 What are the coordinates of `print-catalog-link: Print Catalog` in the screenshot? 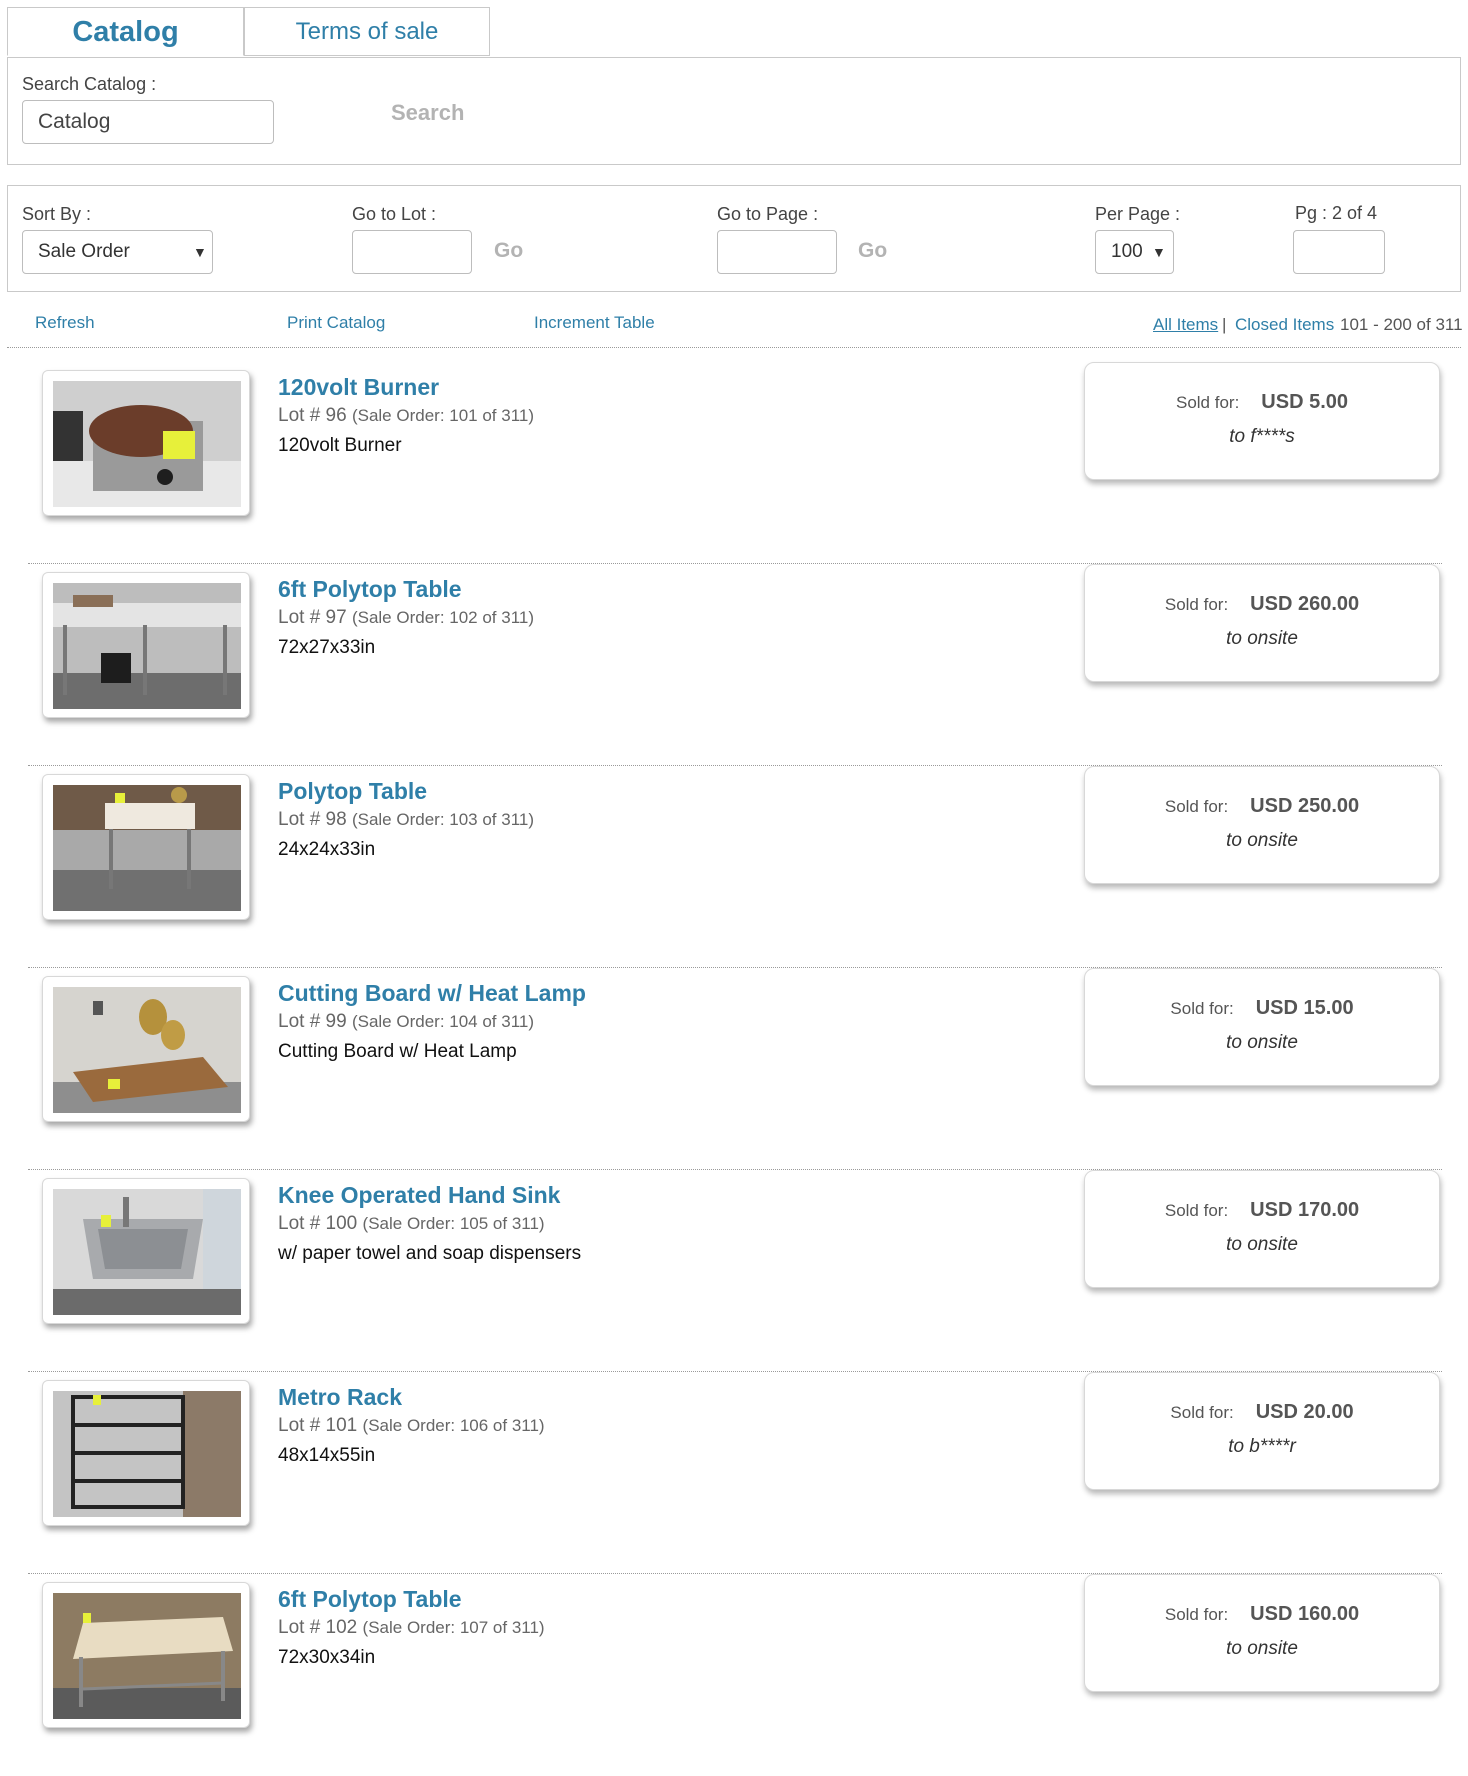 It's located at (336, 323).